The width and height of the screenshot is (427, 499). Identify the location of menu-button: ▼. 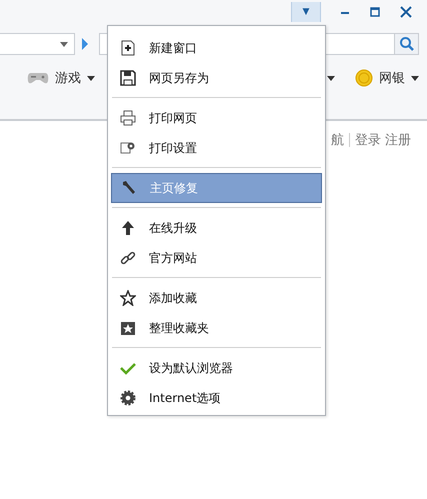
(306, 12).